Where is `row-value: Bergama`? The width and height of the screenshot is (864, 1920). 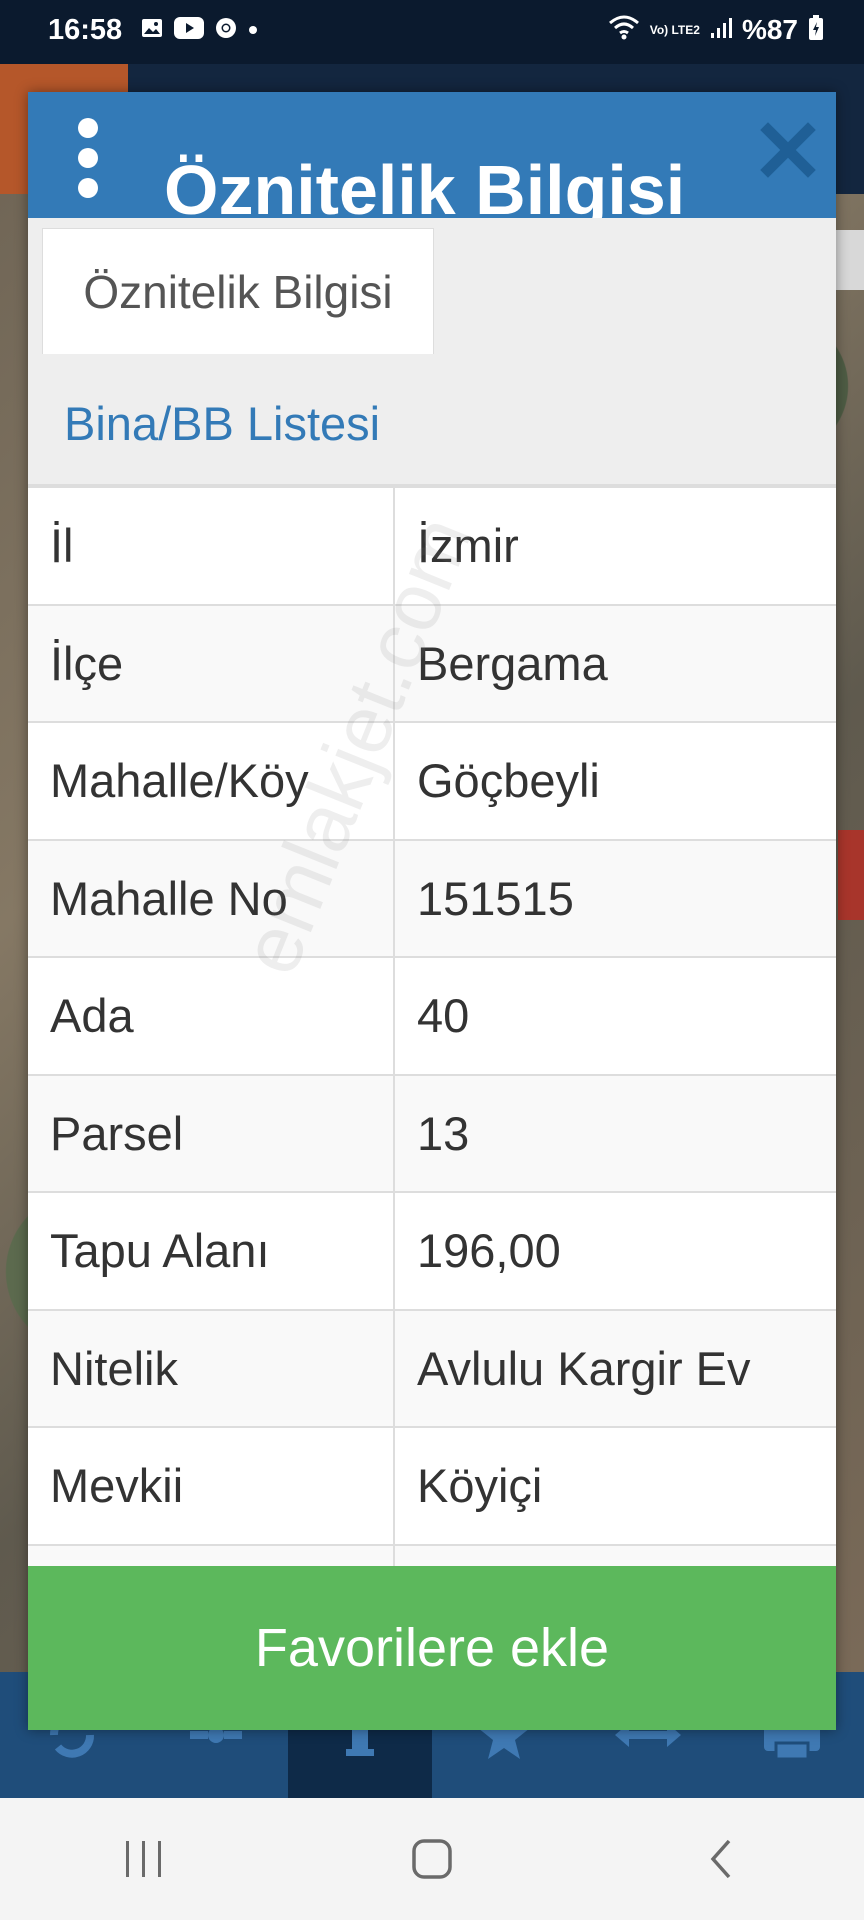 row-value: Bergama is located at coordinates (512, 663).